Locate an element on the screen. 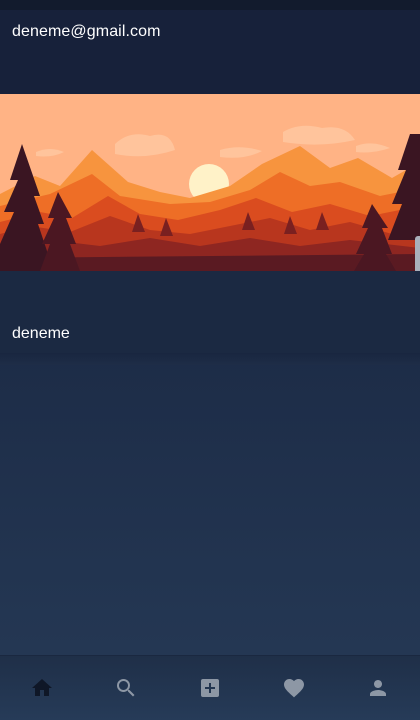 The height and width of the screenshot is (720, 420). bottom-navigation-bar is located at coordinates (210, 687).